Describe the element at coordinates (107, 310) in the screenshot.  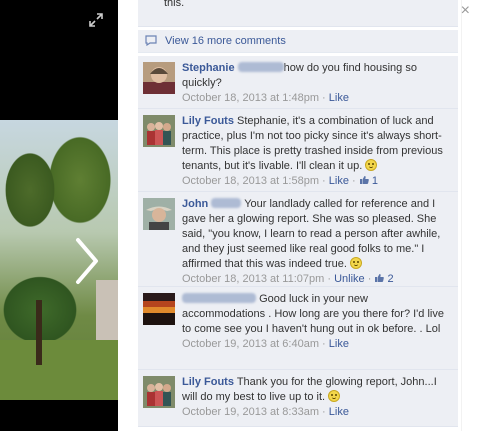
I see `house-wall` at that location.